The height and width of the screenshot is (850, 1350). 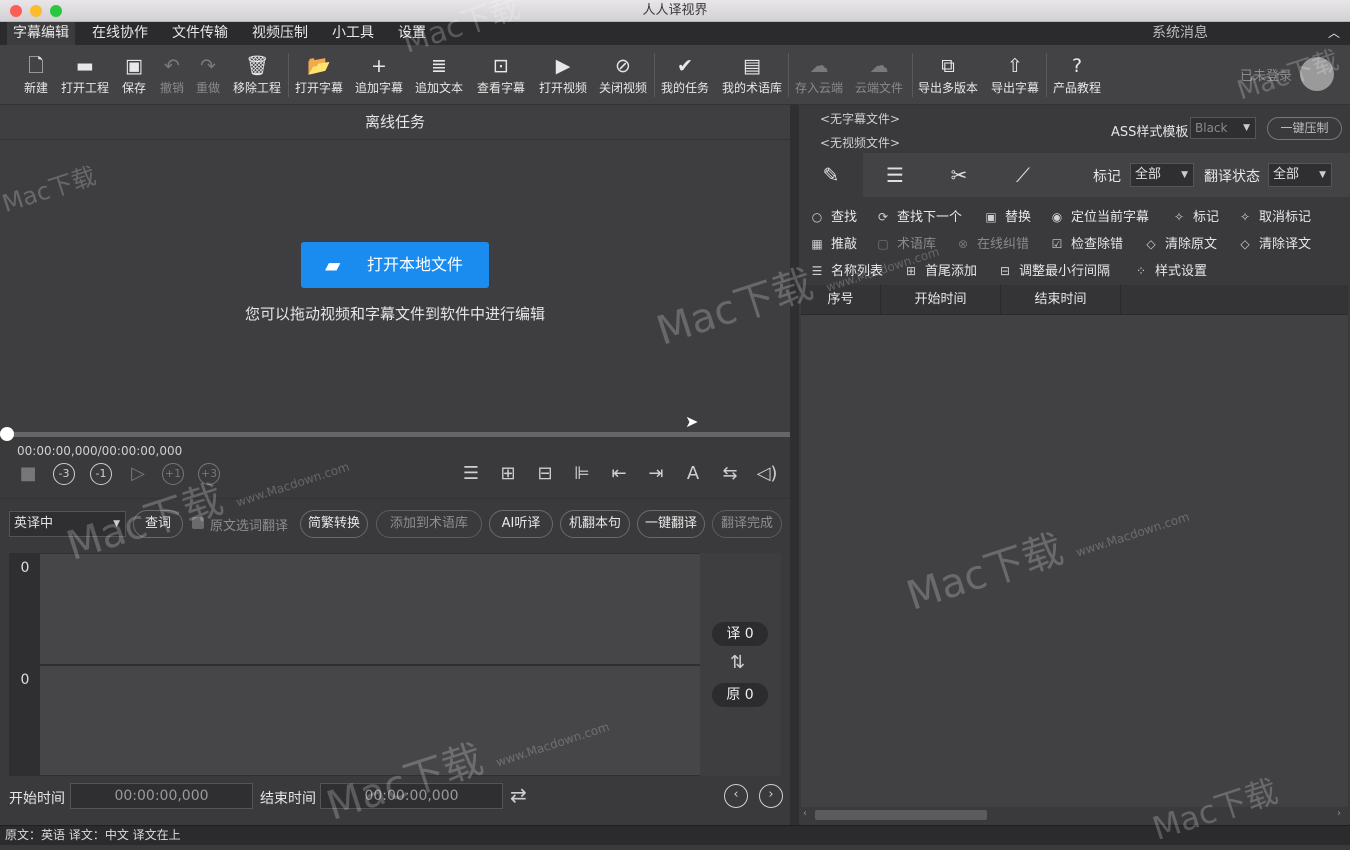 What do you see at coordinates (685, 75) in the screenshot?
I see `my-tasks-button: ✔ 我的任务` at bounding box center [685, 75].